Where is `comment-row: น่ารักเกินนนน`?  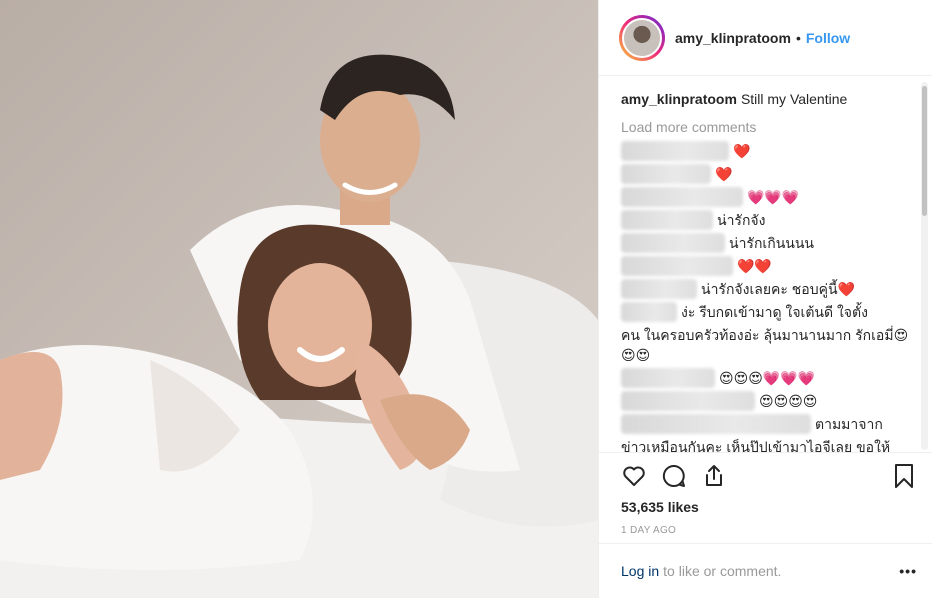
comment-row: น่ารักเกินนนน is located at coordinates (768, 243).